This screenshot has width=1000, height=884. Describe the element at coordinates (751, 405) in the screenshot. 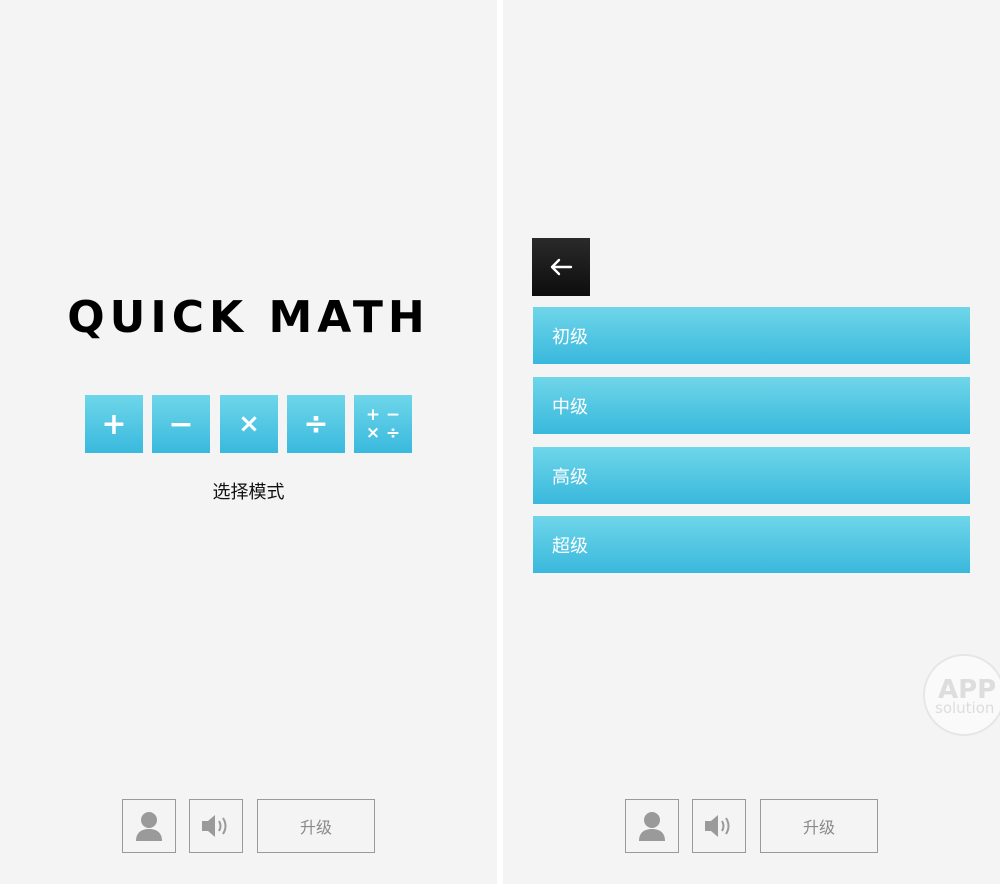

I see `level-intermediate-button: 中级` at that location.